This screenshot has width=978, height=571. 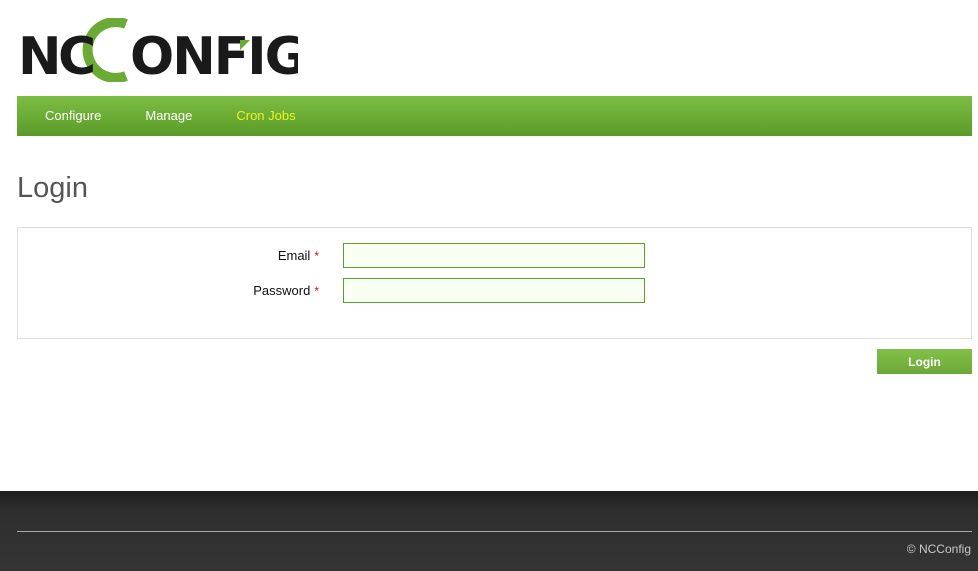 What do you see at coordinates (282, 290) in the screenshot?
I see `password-label-text: Password` at bounding box center [282, 290].